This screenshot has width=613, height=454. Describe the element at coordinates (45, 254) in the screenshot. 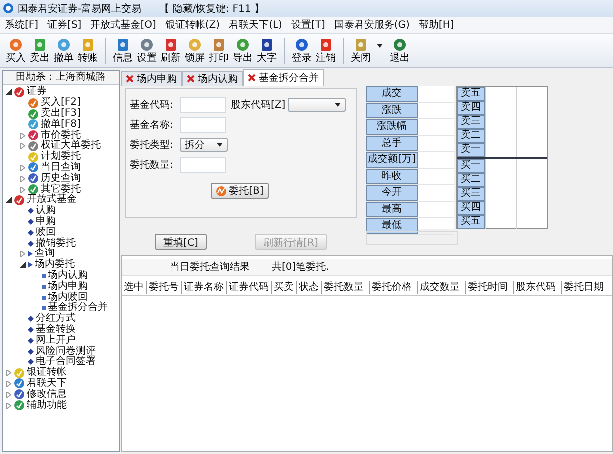

I see `tree-item: 查询` at that location.